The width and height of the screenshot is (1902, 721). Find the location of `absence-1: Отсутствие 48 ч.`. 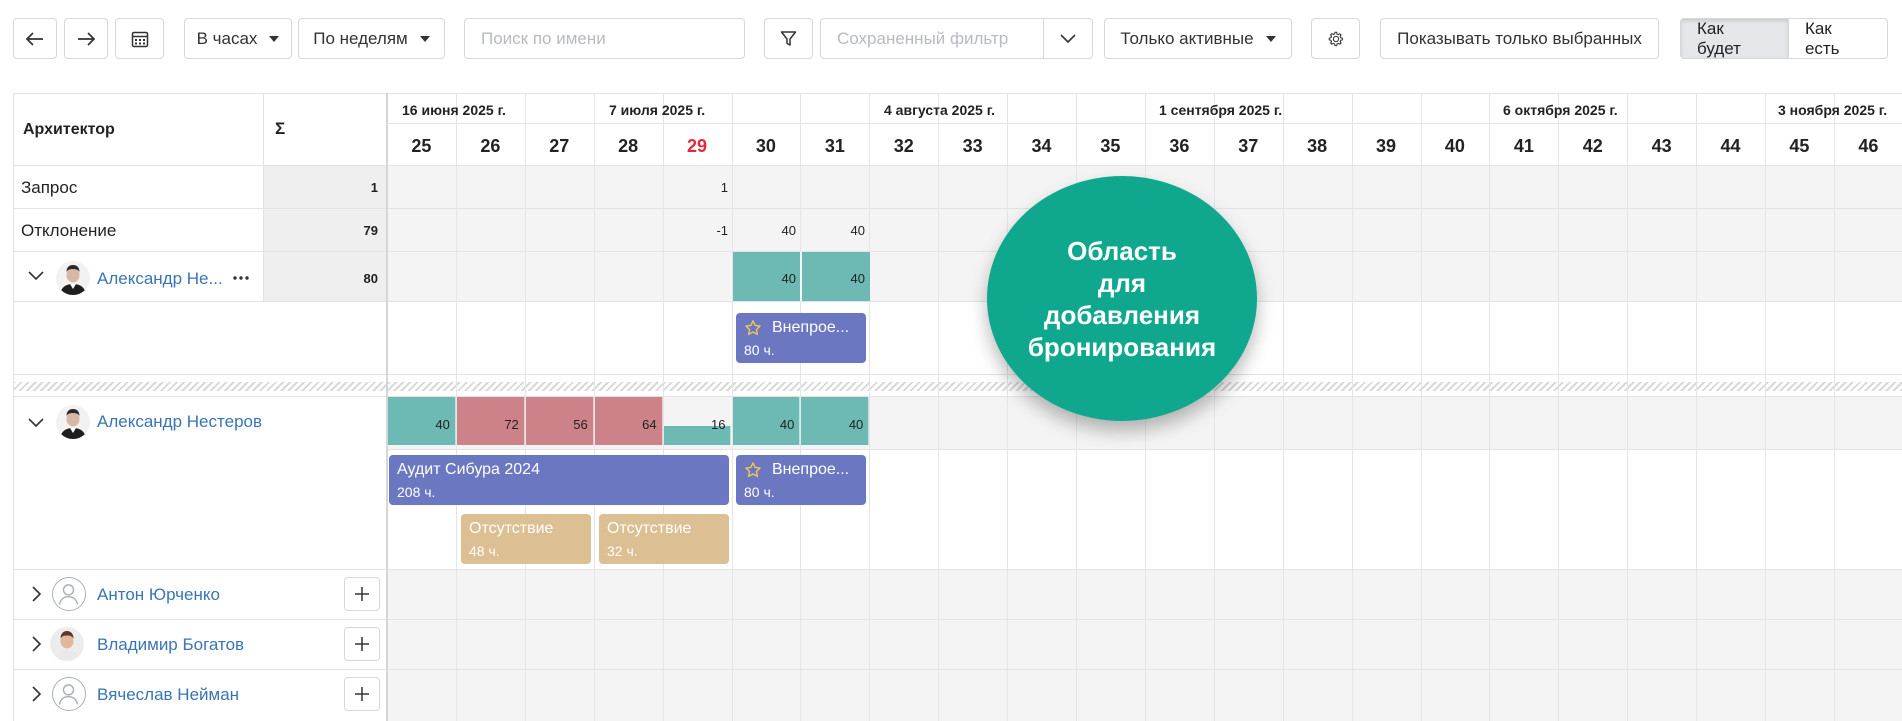

absence-1: Отсутствие 48 ч. is located at coordinates (526, 539).